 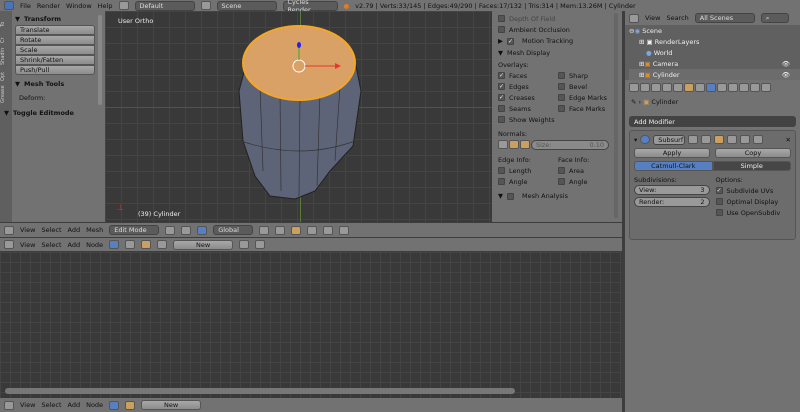 What do you see at coordinates (706, 139) in the screenshot?
I see `show-viewport-icon` at bounding box center [706, 139].